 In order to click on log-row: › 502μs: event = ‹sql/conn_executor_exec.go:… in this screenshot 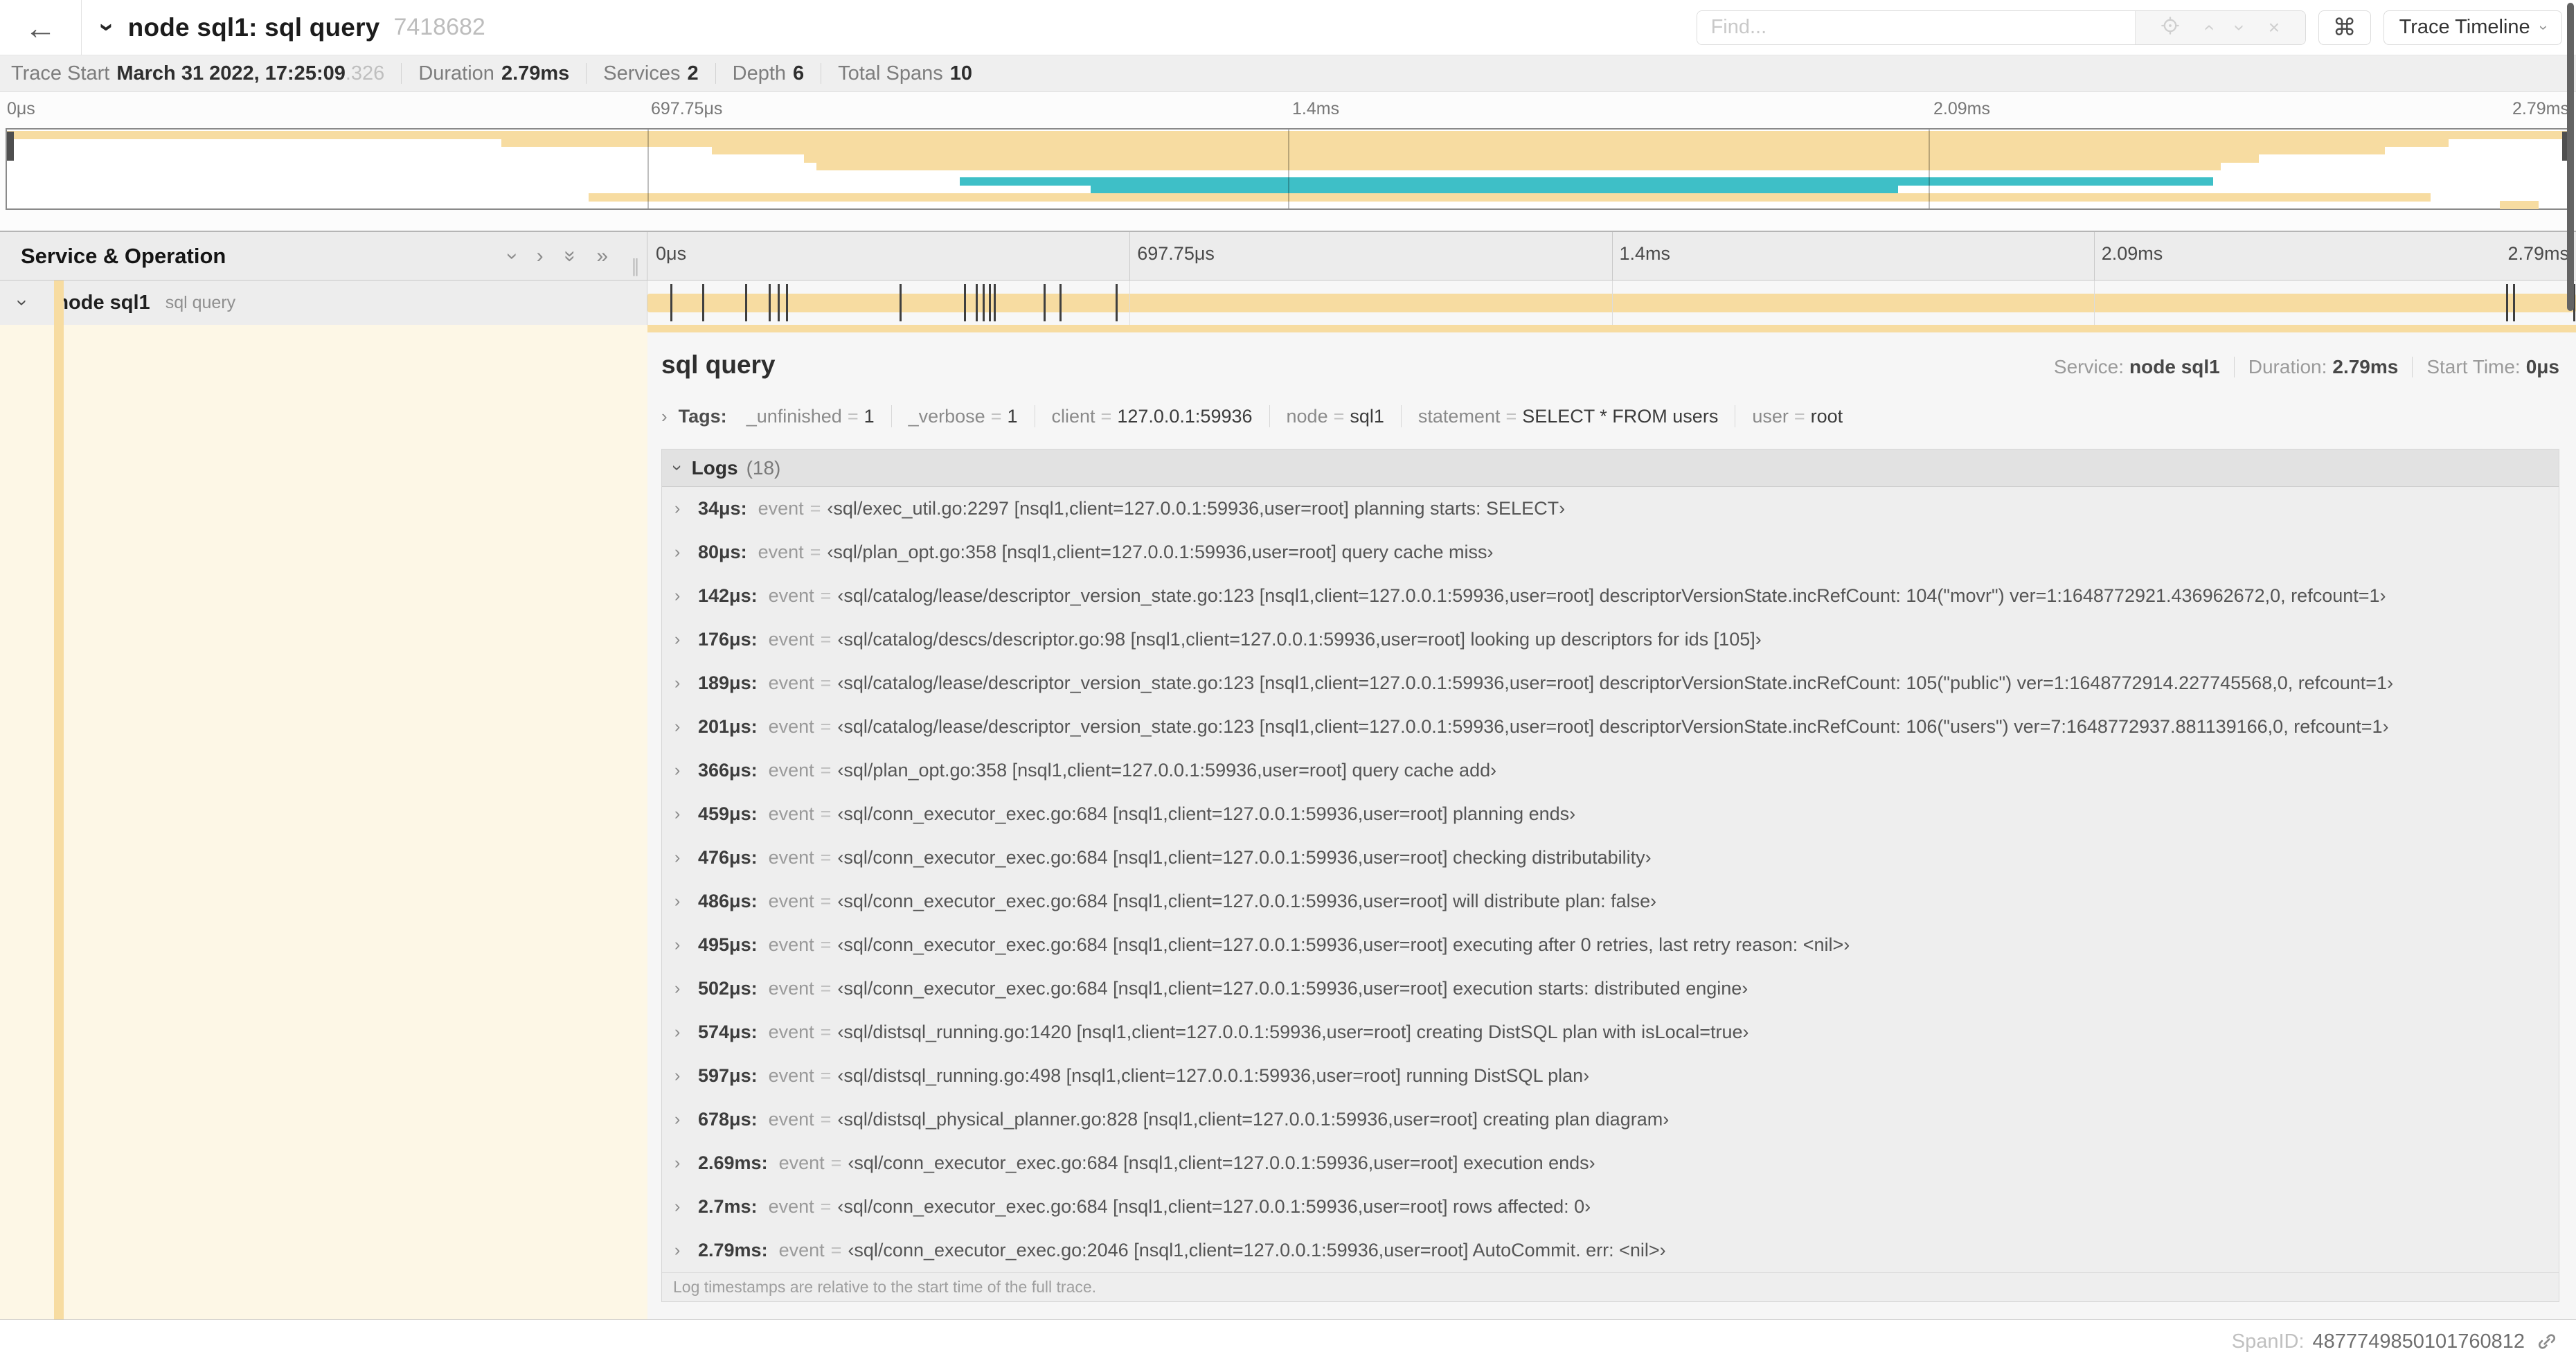, I will do `click(1611, 989)`.